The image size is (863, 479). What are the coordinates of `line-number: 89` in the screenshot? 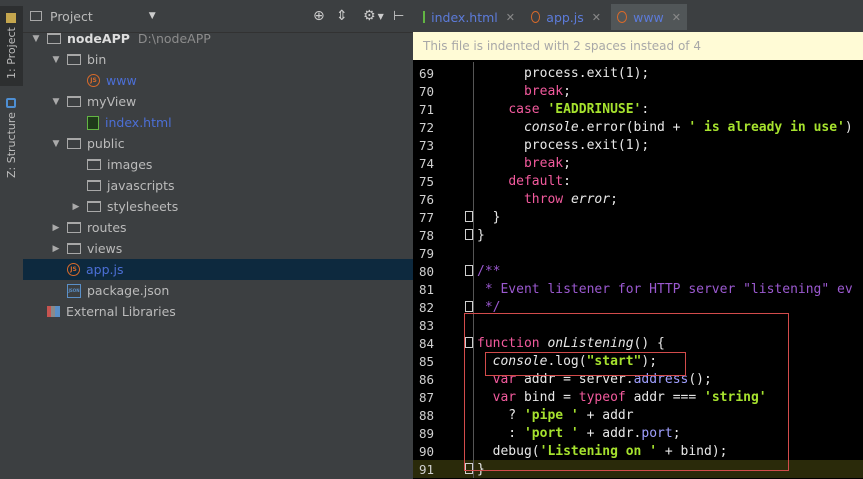 It's located at (427, 433).